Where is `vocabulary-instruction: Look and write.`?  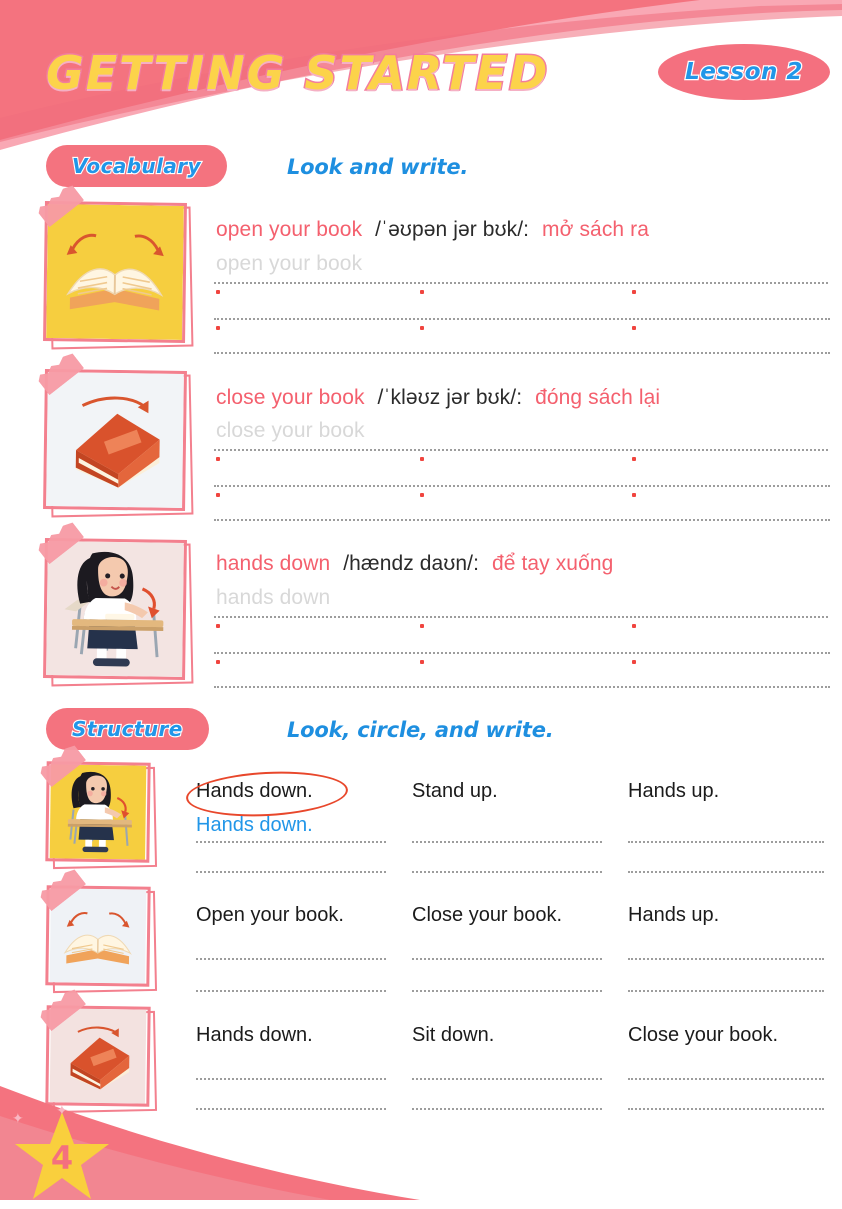
vocabulary-instruction: Look and write. is located at coordinates (377, 167).